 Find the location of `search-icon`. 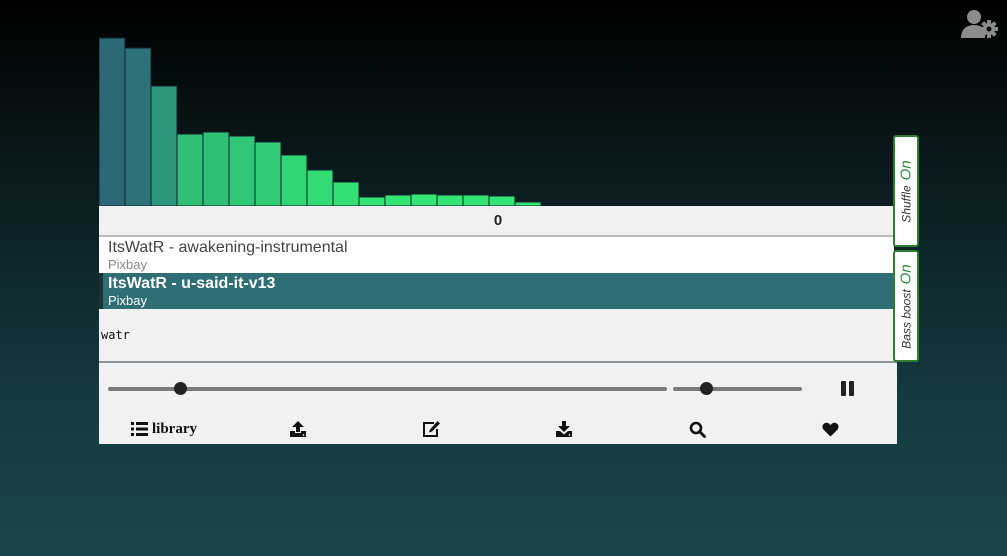

search-icon is located at coordinates (697, 429).